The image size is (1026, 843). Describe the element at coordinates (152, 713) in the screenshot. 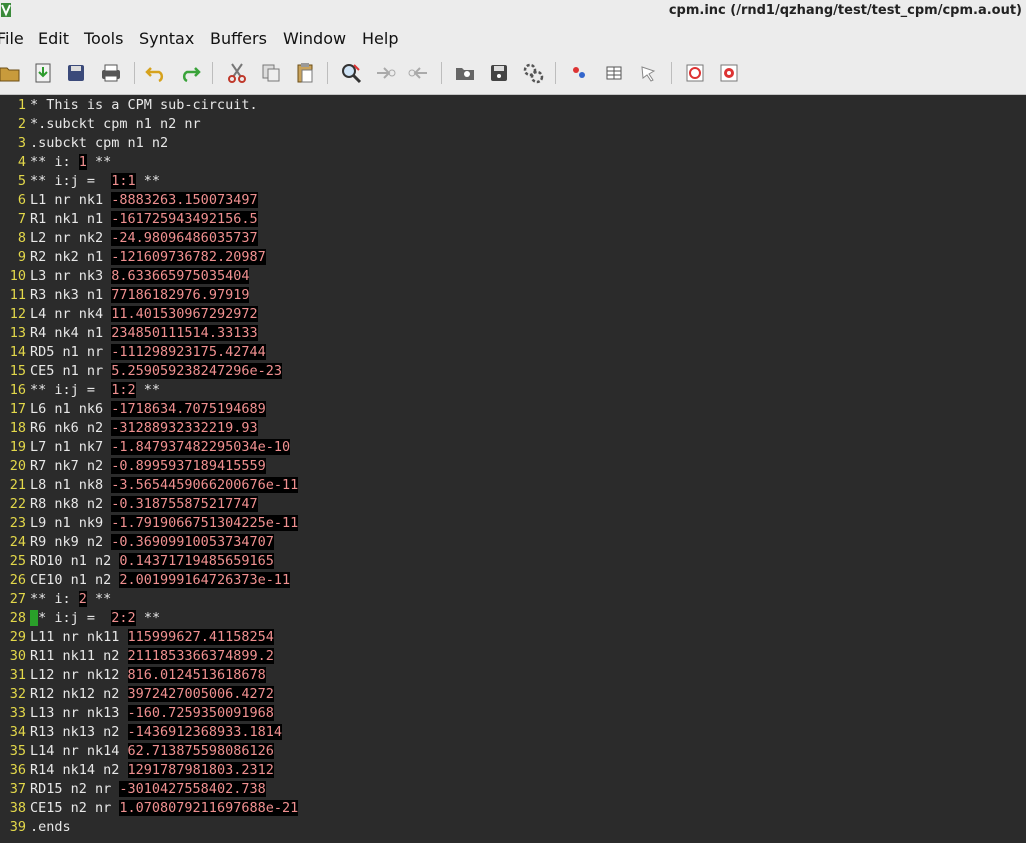

I see `code-line: L13 nr nk13 -160.7259350091968` at that location.